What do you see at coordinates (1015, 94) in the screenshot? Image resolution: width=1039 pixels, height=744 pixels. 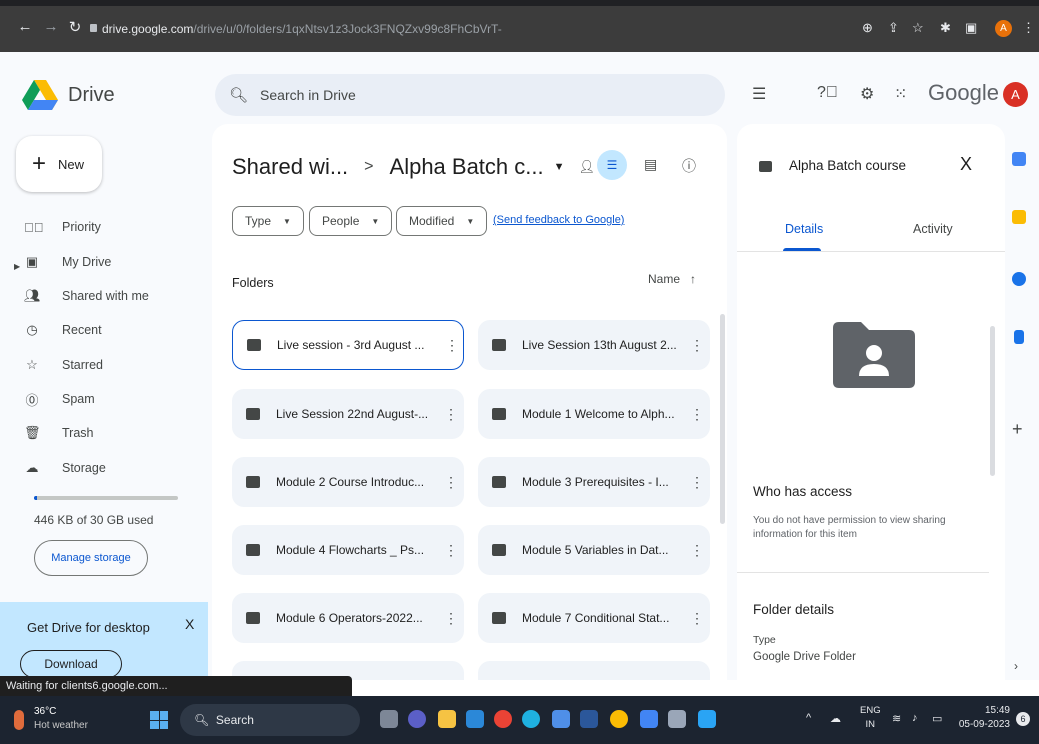 I see `account-avatar: A` at bounding box center [1015, 94].